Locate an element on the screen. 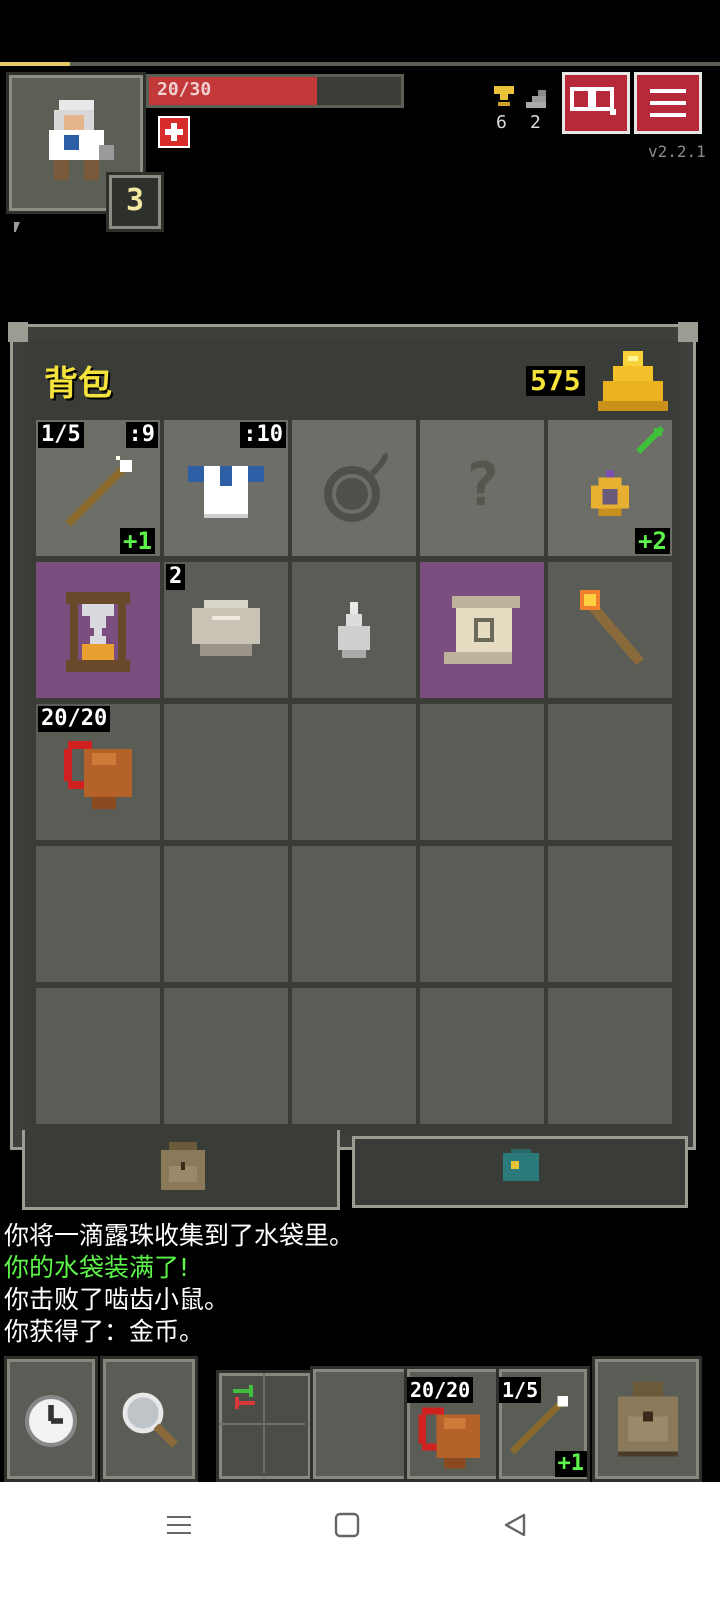 This screenshot has height=1600, width=720. trophy-icon is located at coordinates (504, 96).